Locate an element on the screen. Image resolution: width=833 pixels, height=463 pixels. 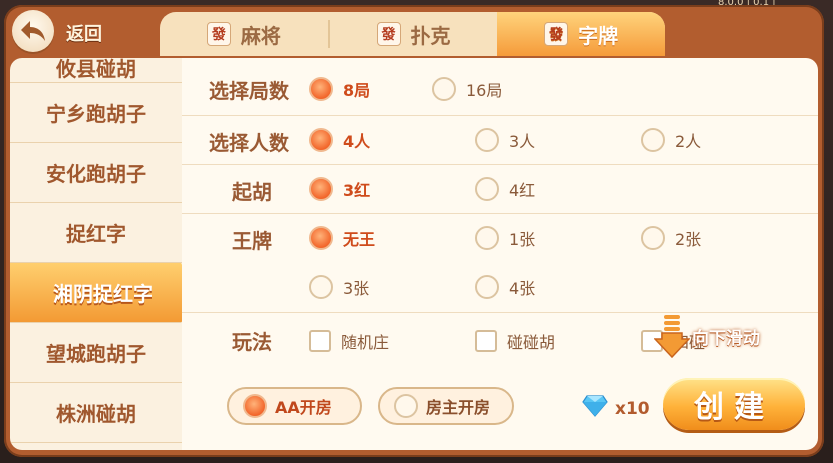
option-label: 4人 is located at coordinates (357, 141).